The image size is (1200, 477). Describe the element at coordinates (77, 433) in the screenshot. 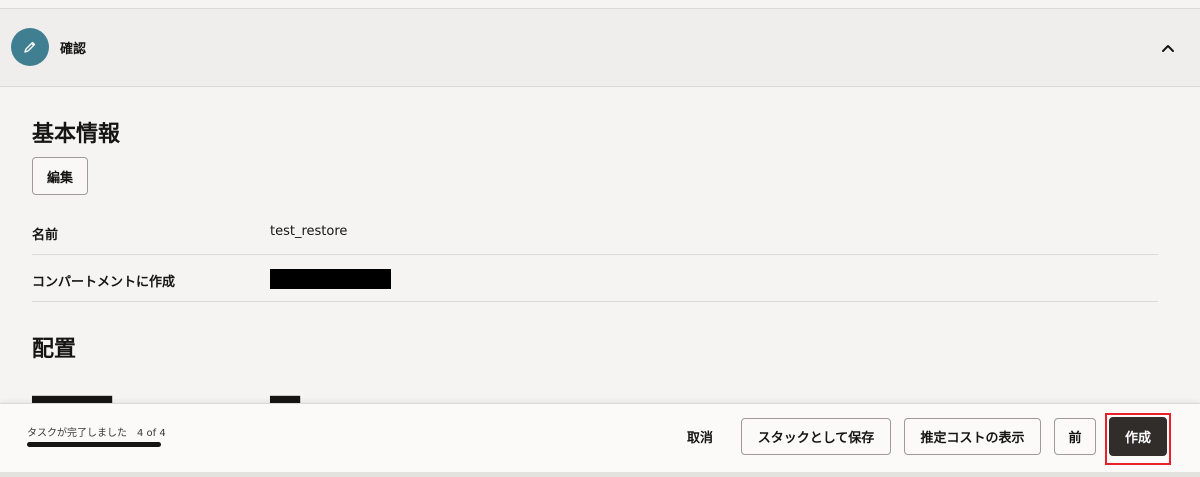

I see `progress-text: タスクが完了しました` at that location.